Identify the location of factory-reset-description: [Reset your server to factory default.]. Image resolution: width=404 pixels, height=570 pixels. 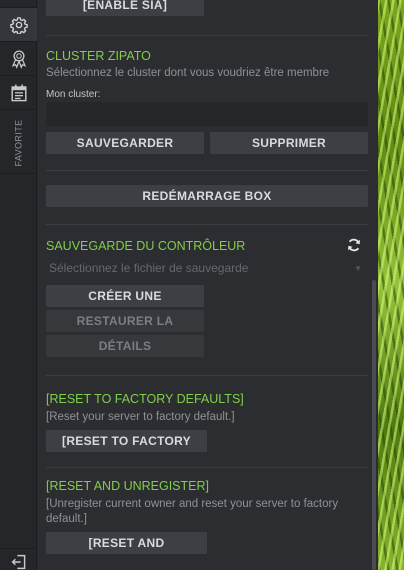
(140, 417).